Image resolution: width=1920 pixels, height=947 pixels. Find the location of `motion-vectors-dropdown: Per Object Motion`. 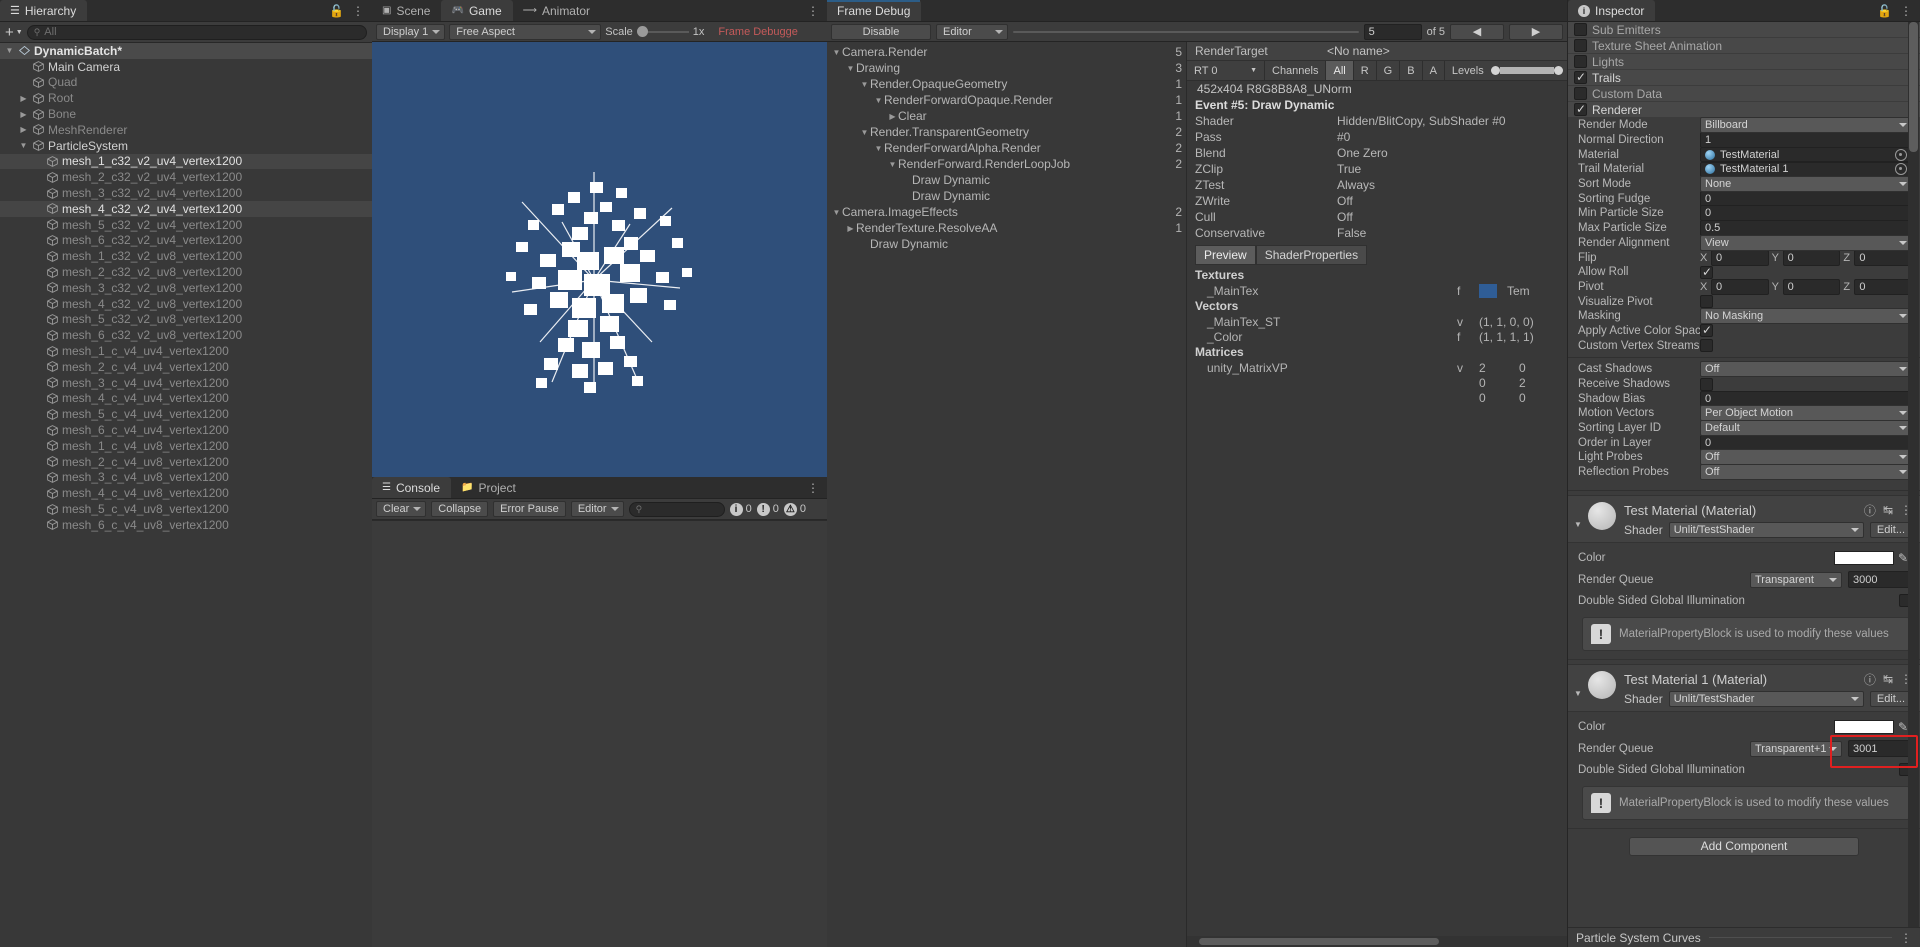

motion-vectors-dropdown: Per Object Motion is located at coordinates (1806, 413).